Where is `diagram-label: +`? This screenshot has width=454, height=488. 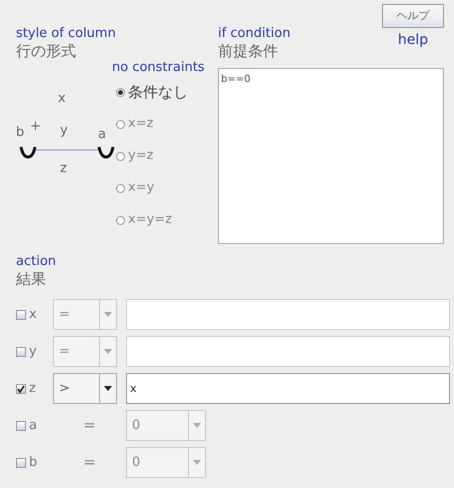
diagram-label: + is located at coordinates (35, 127).